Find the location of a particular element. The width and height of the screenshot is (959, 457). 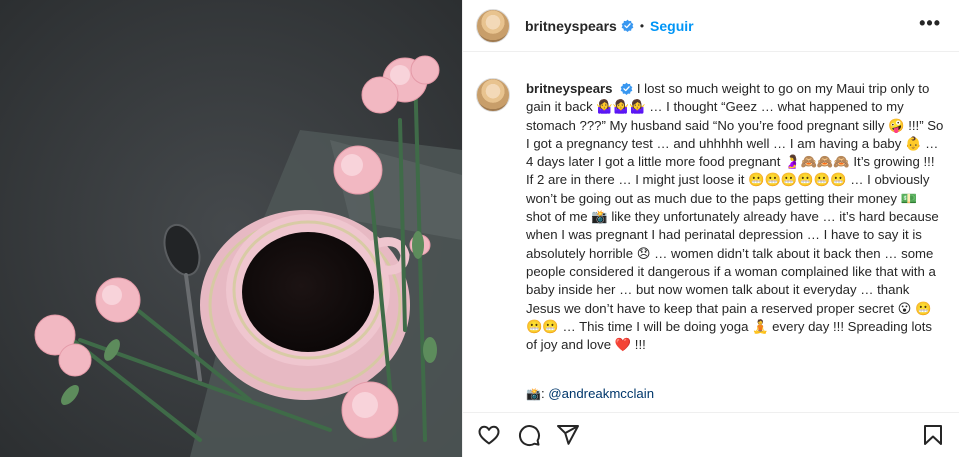

share-icon is located at coordinates (568, 435).